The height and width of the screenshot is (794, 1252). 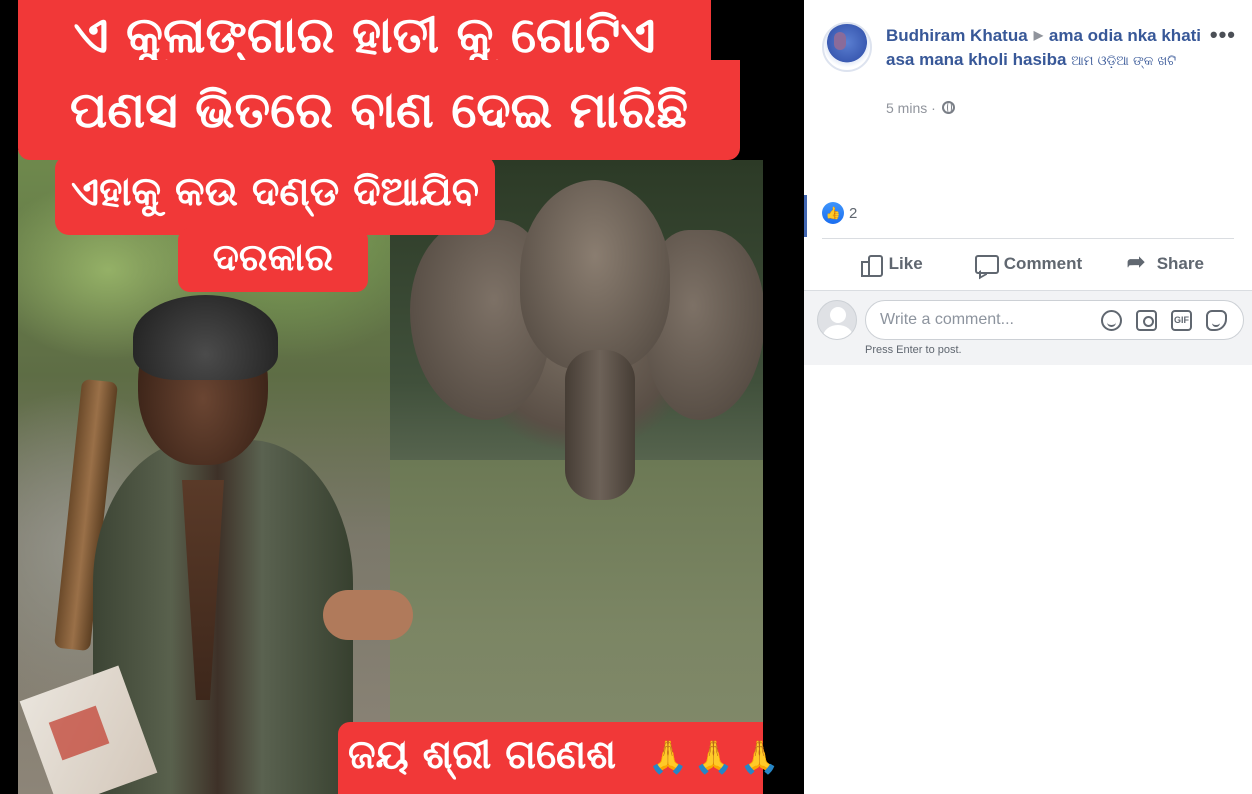 What do you see at coordinates (1138, 262) in the screenshot?
I see `share-arrow-icon` at bounding box center [1138, 262].